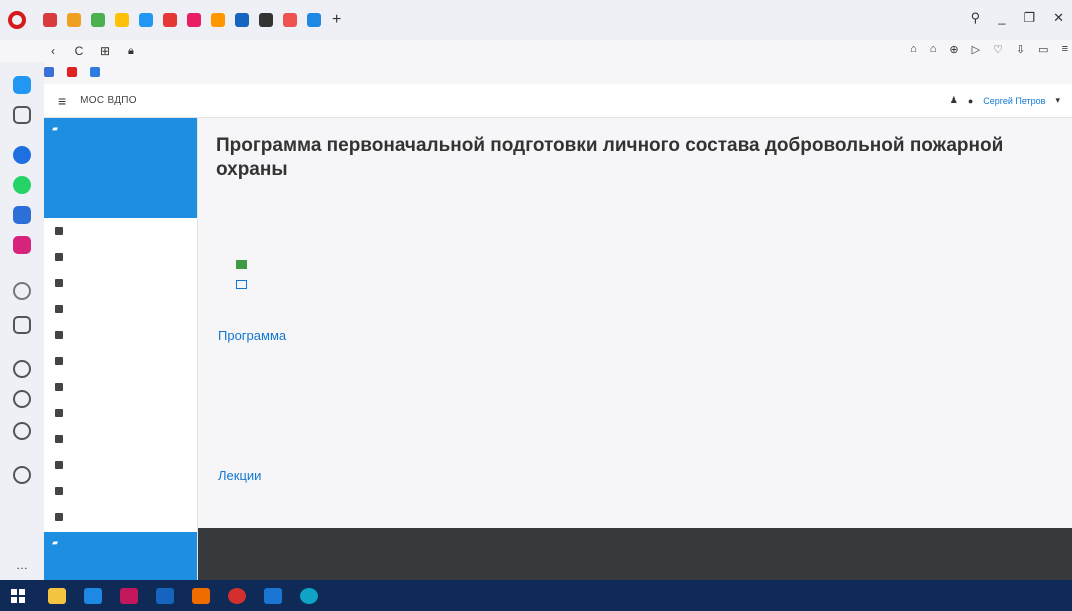 Image resolution: width=1072 pixels, height=611 pixels. What do you see at coordinates (120, 283) in the screenshot?
I see `drawer-item-competencies` at bounding box center [120, 283].